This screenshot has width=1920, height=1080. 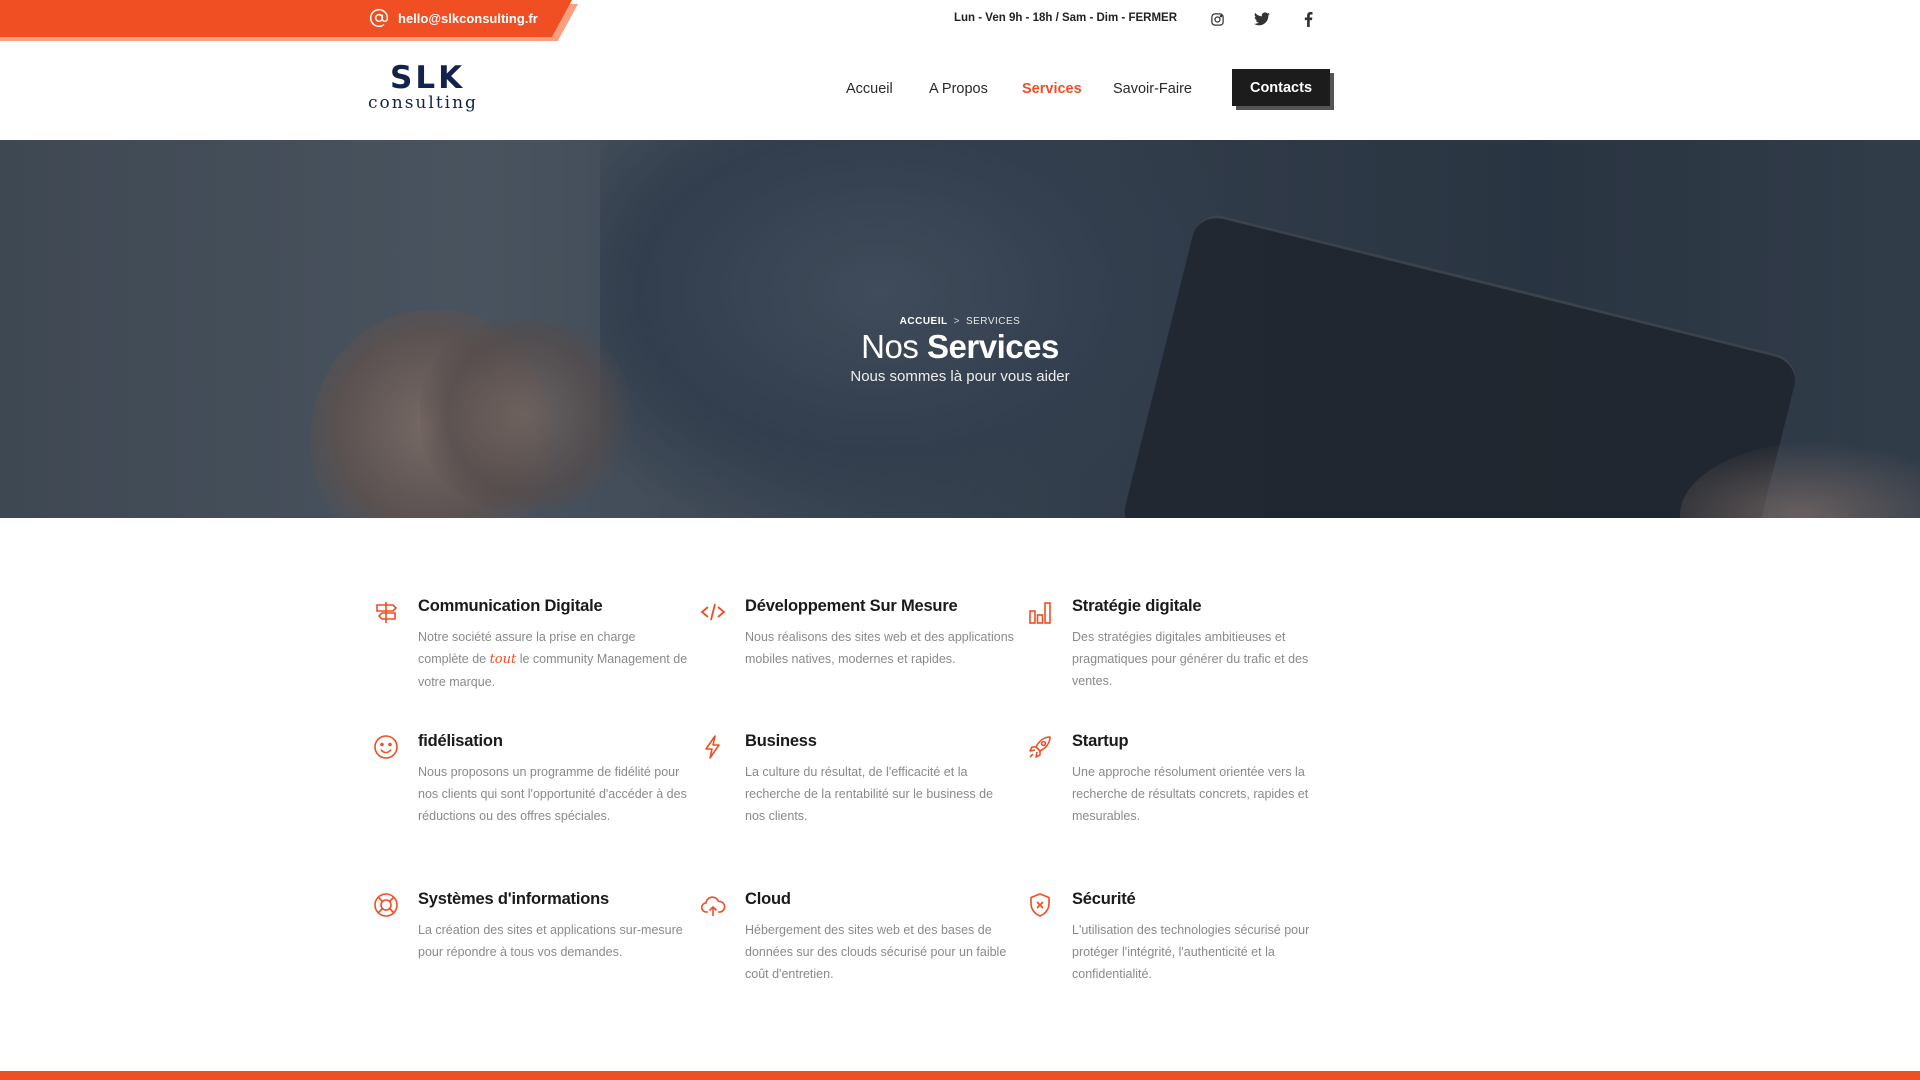 I want to click on logo-tagline: consulting, so click(x=423, y=103).